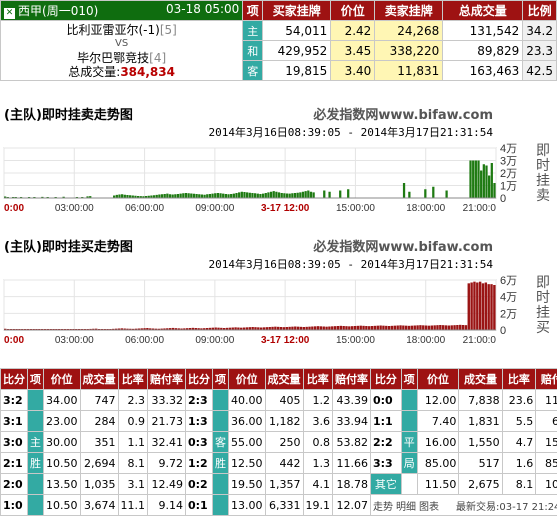 Image resolution: width=557 pixels, height=516 pixels. Describe the element at coordinates (14, 442) in the screenshot. I see `score-cell: 3:0` at that location.